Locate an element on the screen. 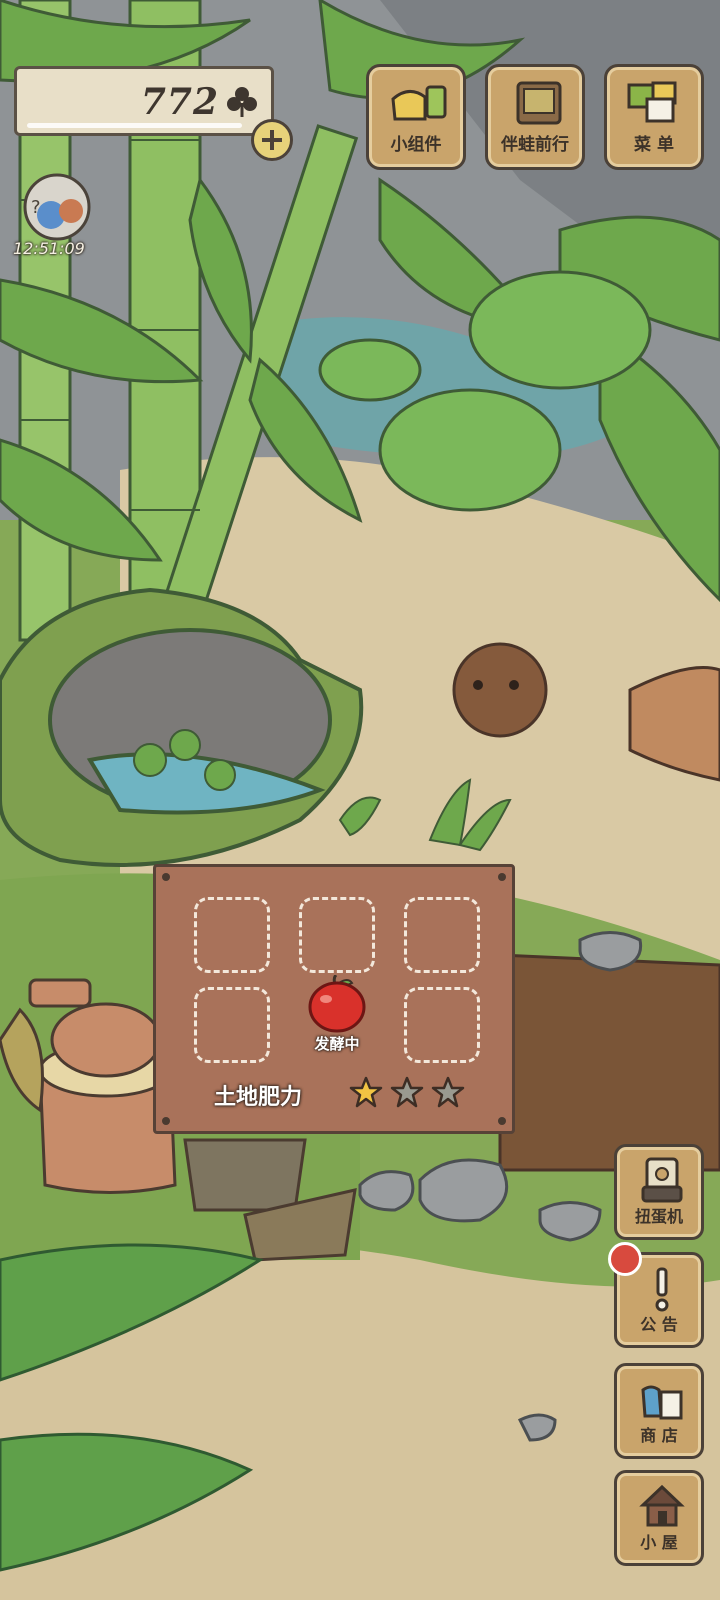 The width and height of the screenshot is (720, 1600). plus-icon is located at coordinates (272, 140).